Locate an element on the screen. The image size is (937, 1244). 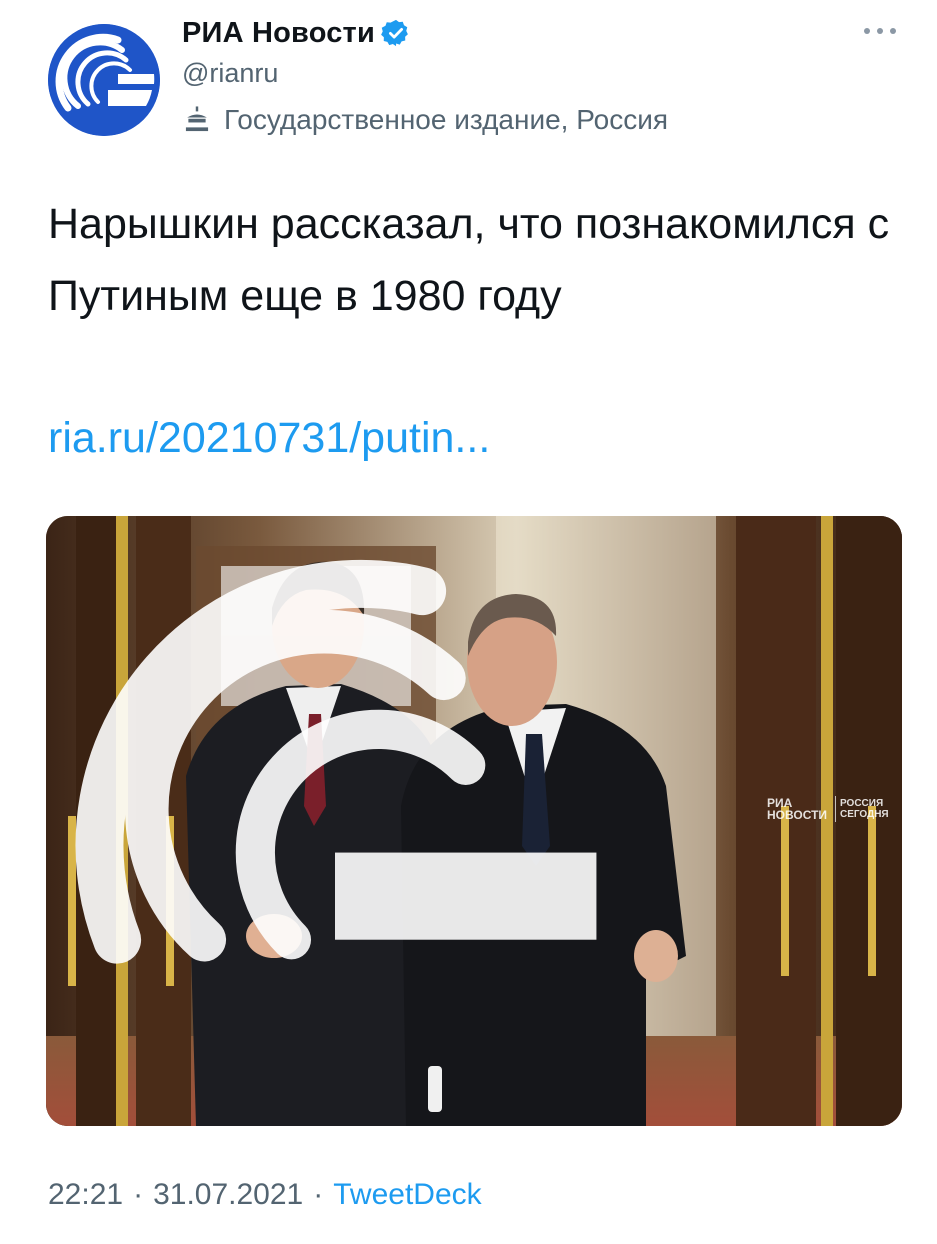
watermark-rossiya-text: РОССИЯ СЕГОДНЯ is located at coordinates (864, 809).